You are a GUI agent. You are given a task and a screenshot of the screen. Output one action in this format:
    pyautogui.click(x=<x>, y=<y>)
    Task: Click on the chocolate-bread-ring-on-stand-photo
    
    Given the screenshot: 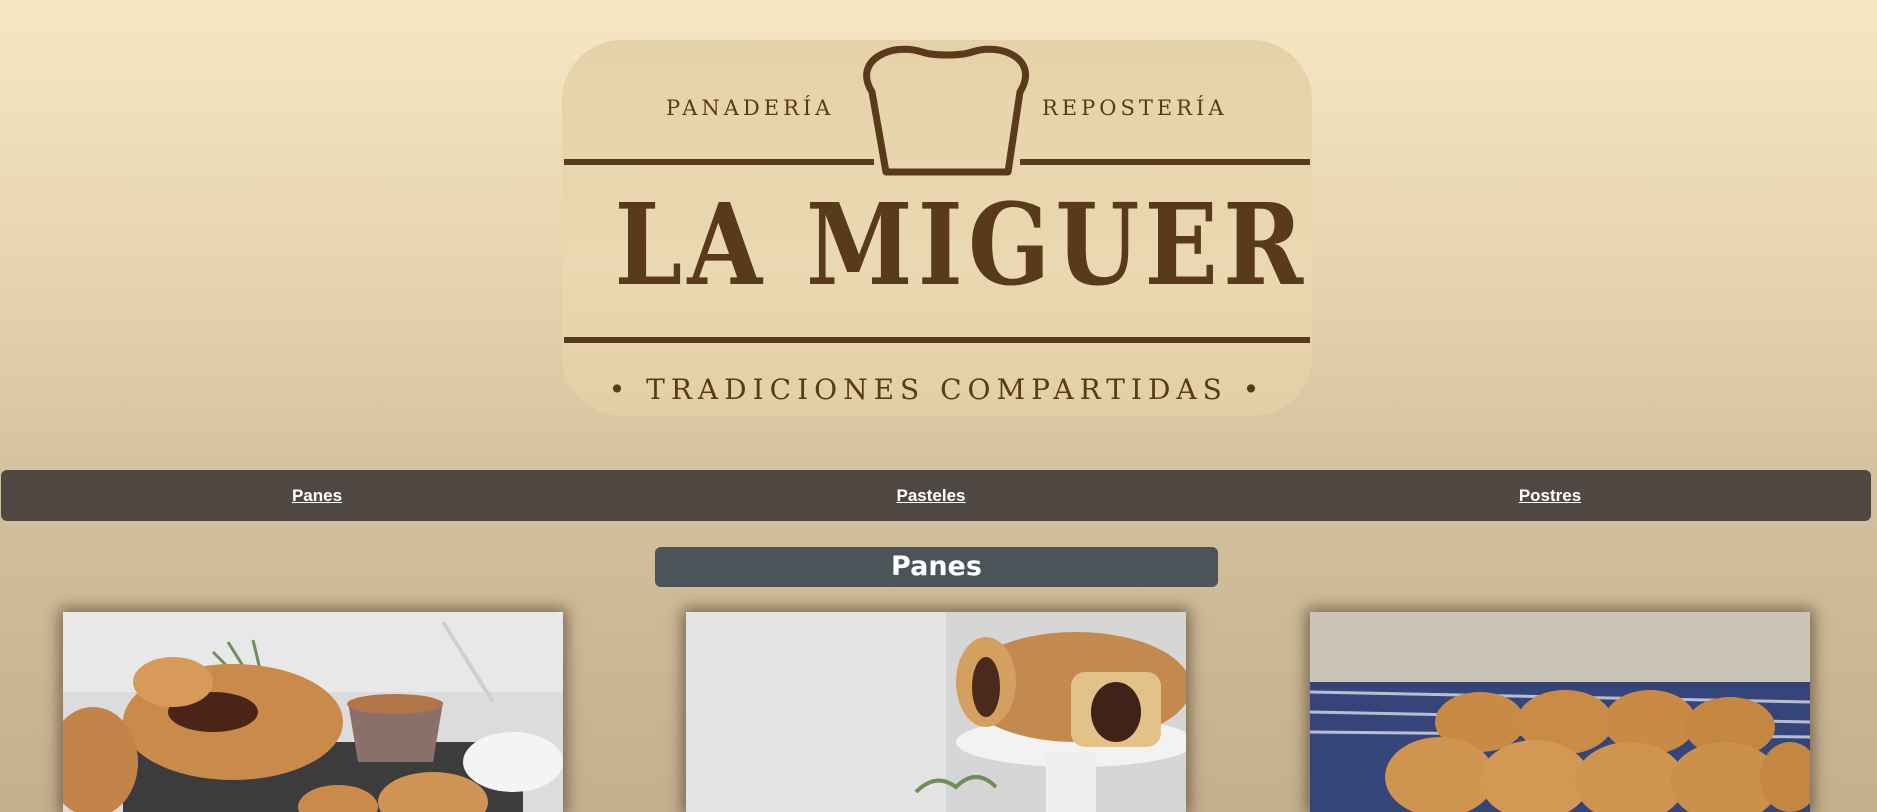 What is the action you would take?
    pyautogui.click(x=936, y=712)
    